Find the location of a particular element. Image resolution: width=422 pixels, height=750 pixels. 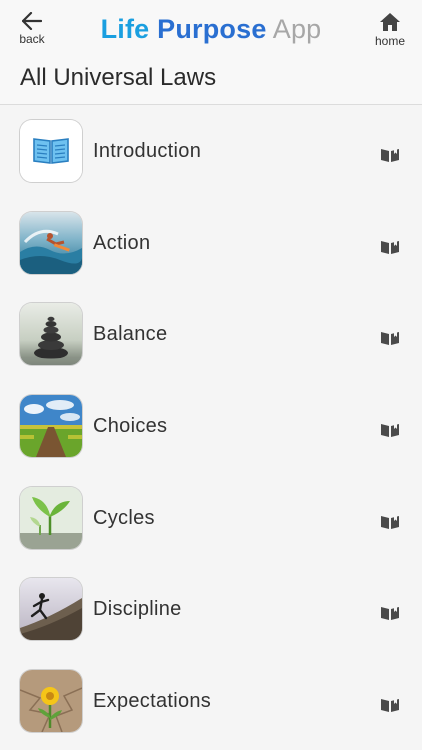

list-item-discipline: Discipline is located at coordinates (211, 610).